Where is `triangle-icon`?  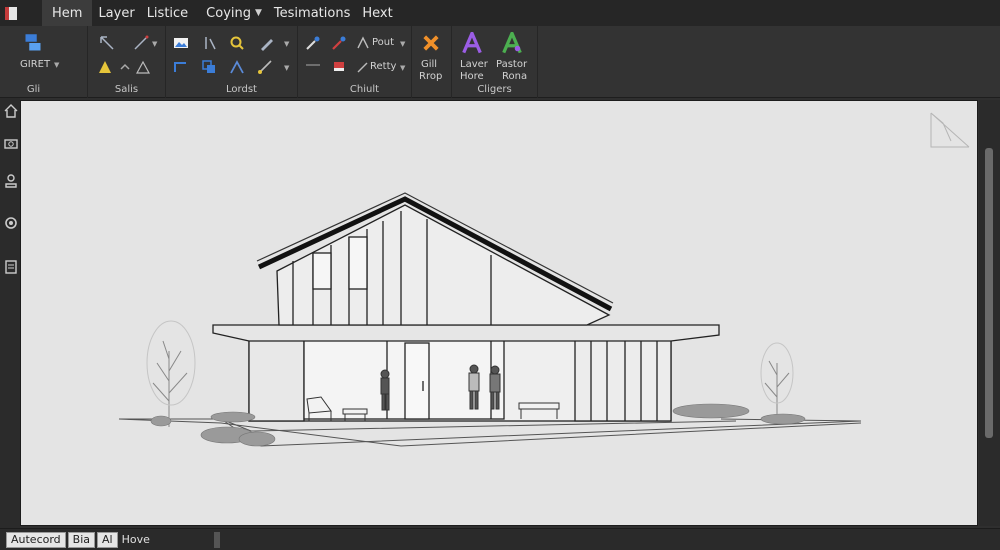
triangle-icon is located at coordinates (105, 67).